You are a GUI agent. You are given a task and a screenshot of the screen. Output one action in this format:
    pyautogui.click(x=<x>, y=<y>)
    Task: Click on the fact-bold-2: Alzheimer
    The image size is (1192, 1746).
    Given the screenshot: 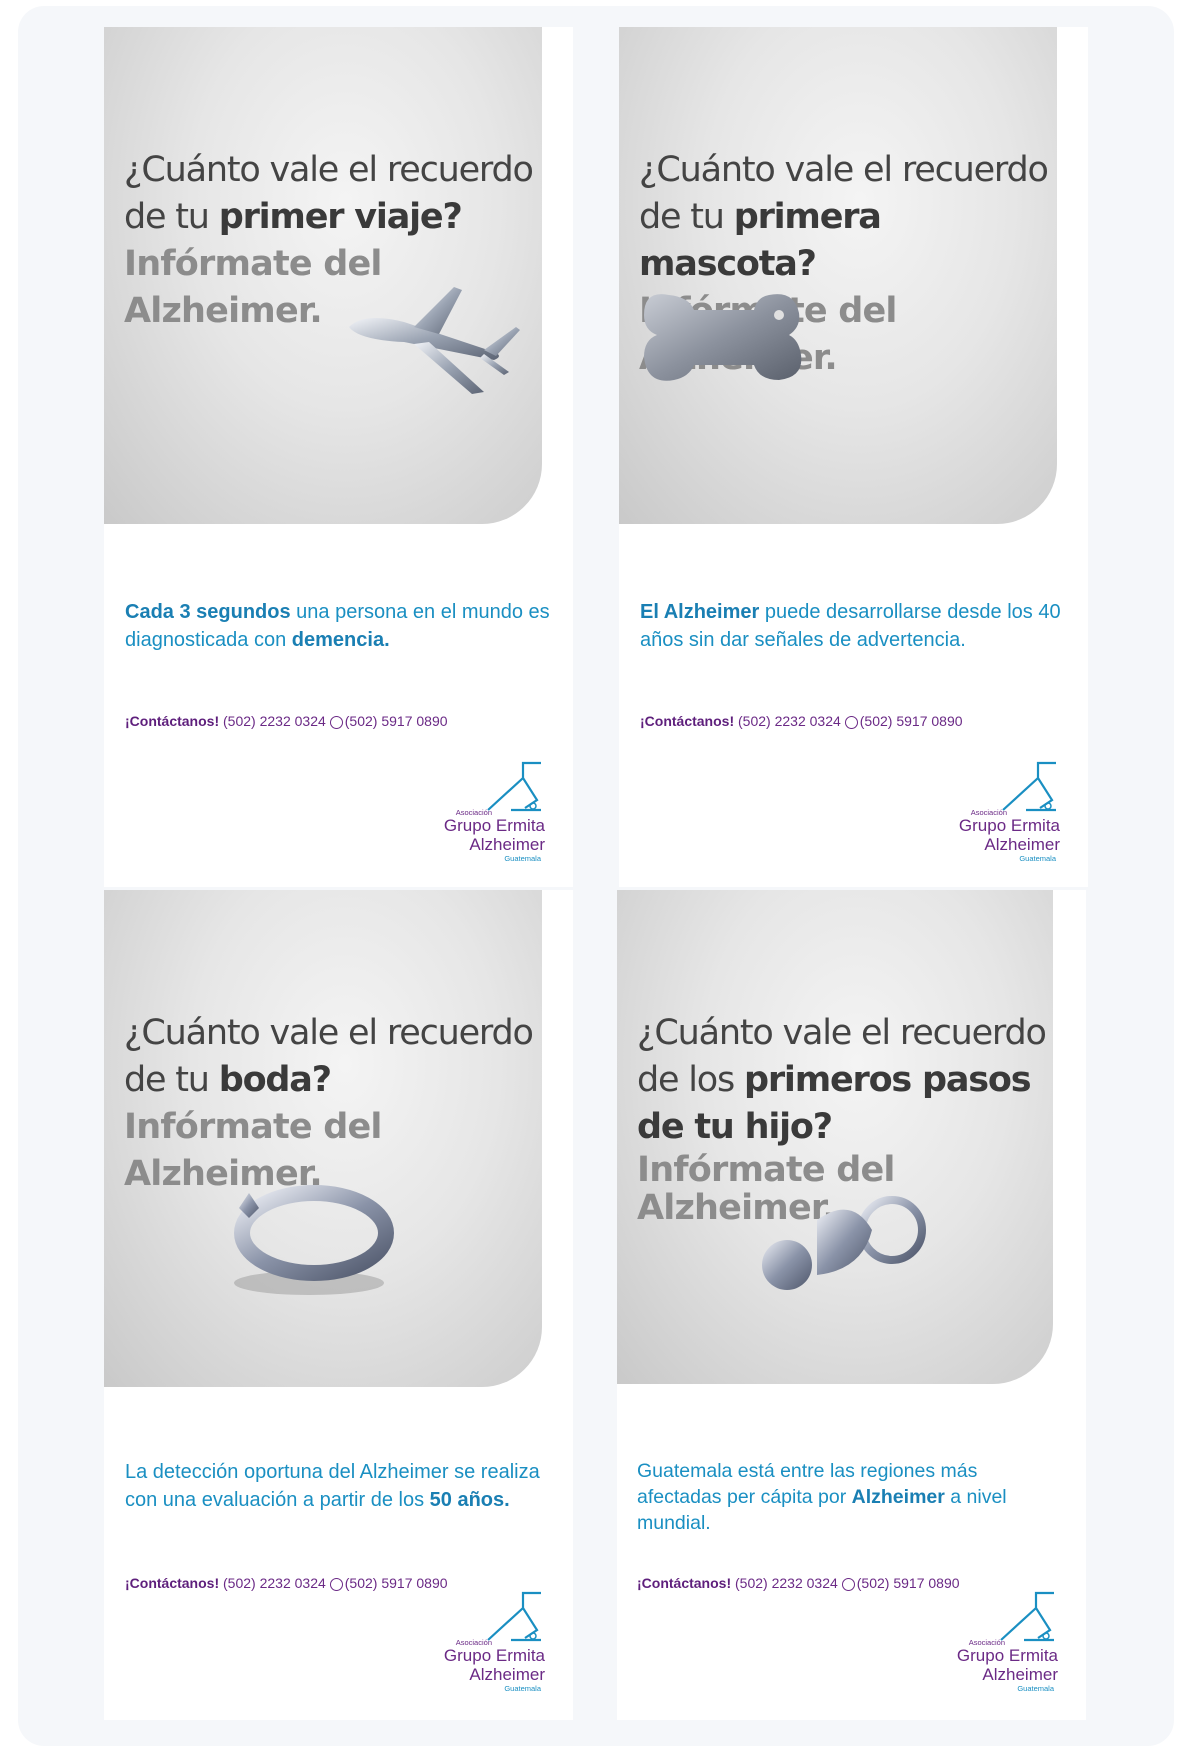 What is the action you would take?
    pyautogui.click(x=898, y=1497)
    